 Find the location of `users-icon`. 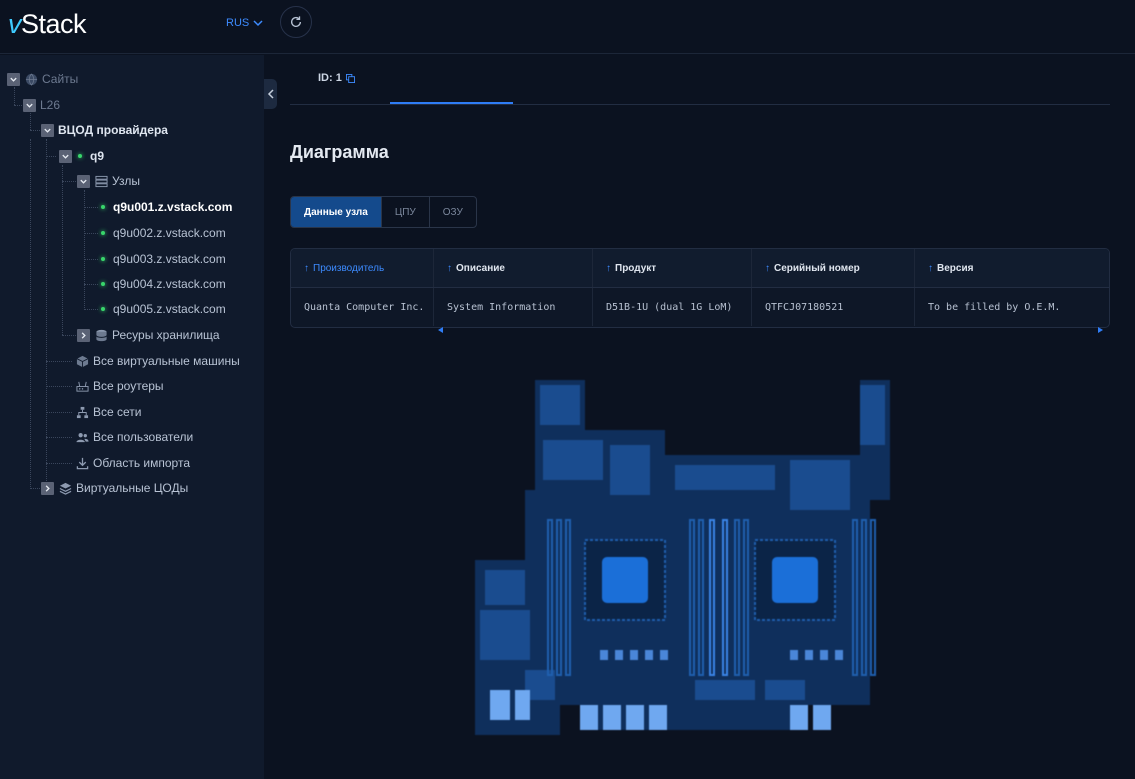

users-icon is located at coordinates (82, 437).